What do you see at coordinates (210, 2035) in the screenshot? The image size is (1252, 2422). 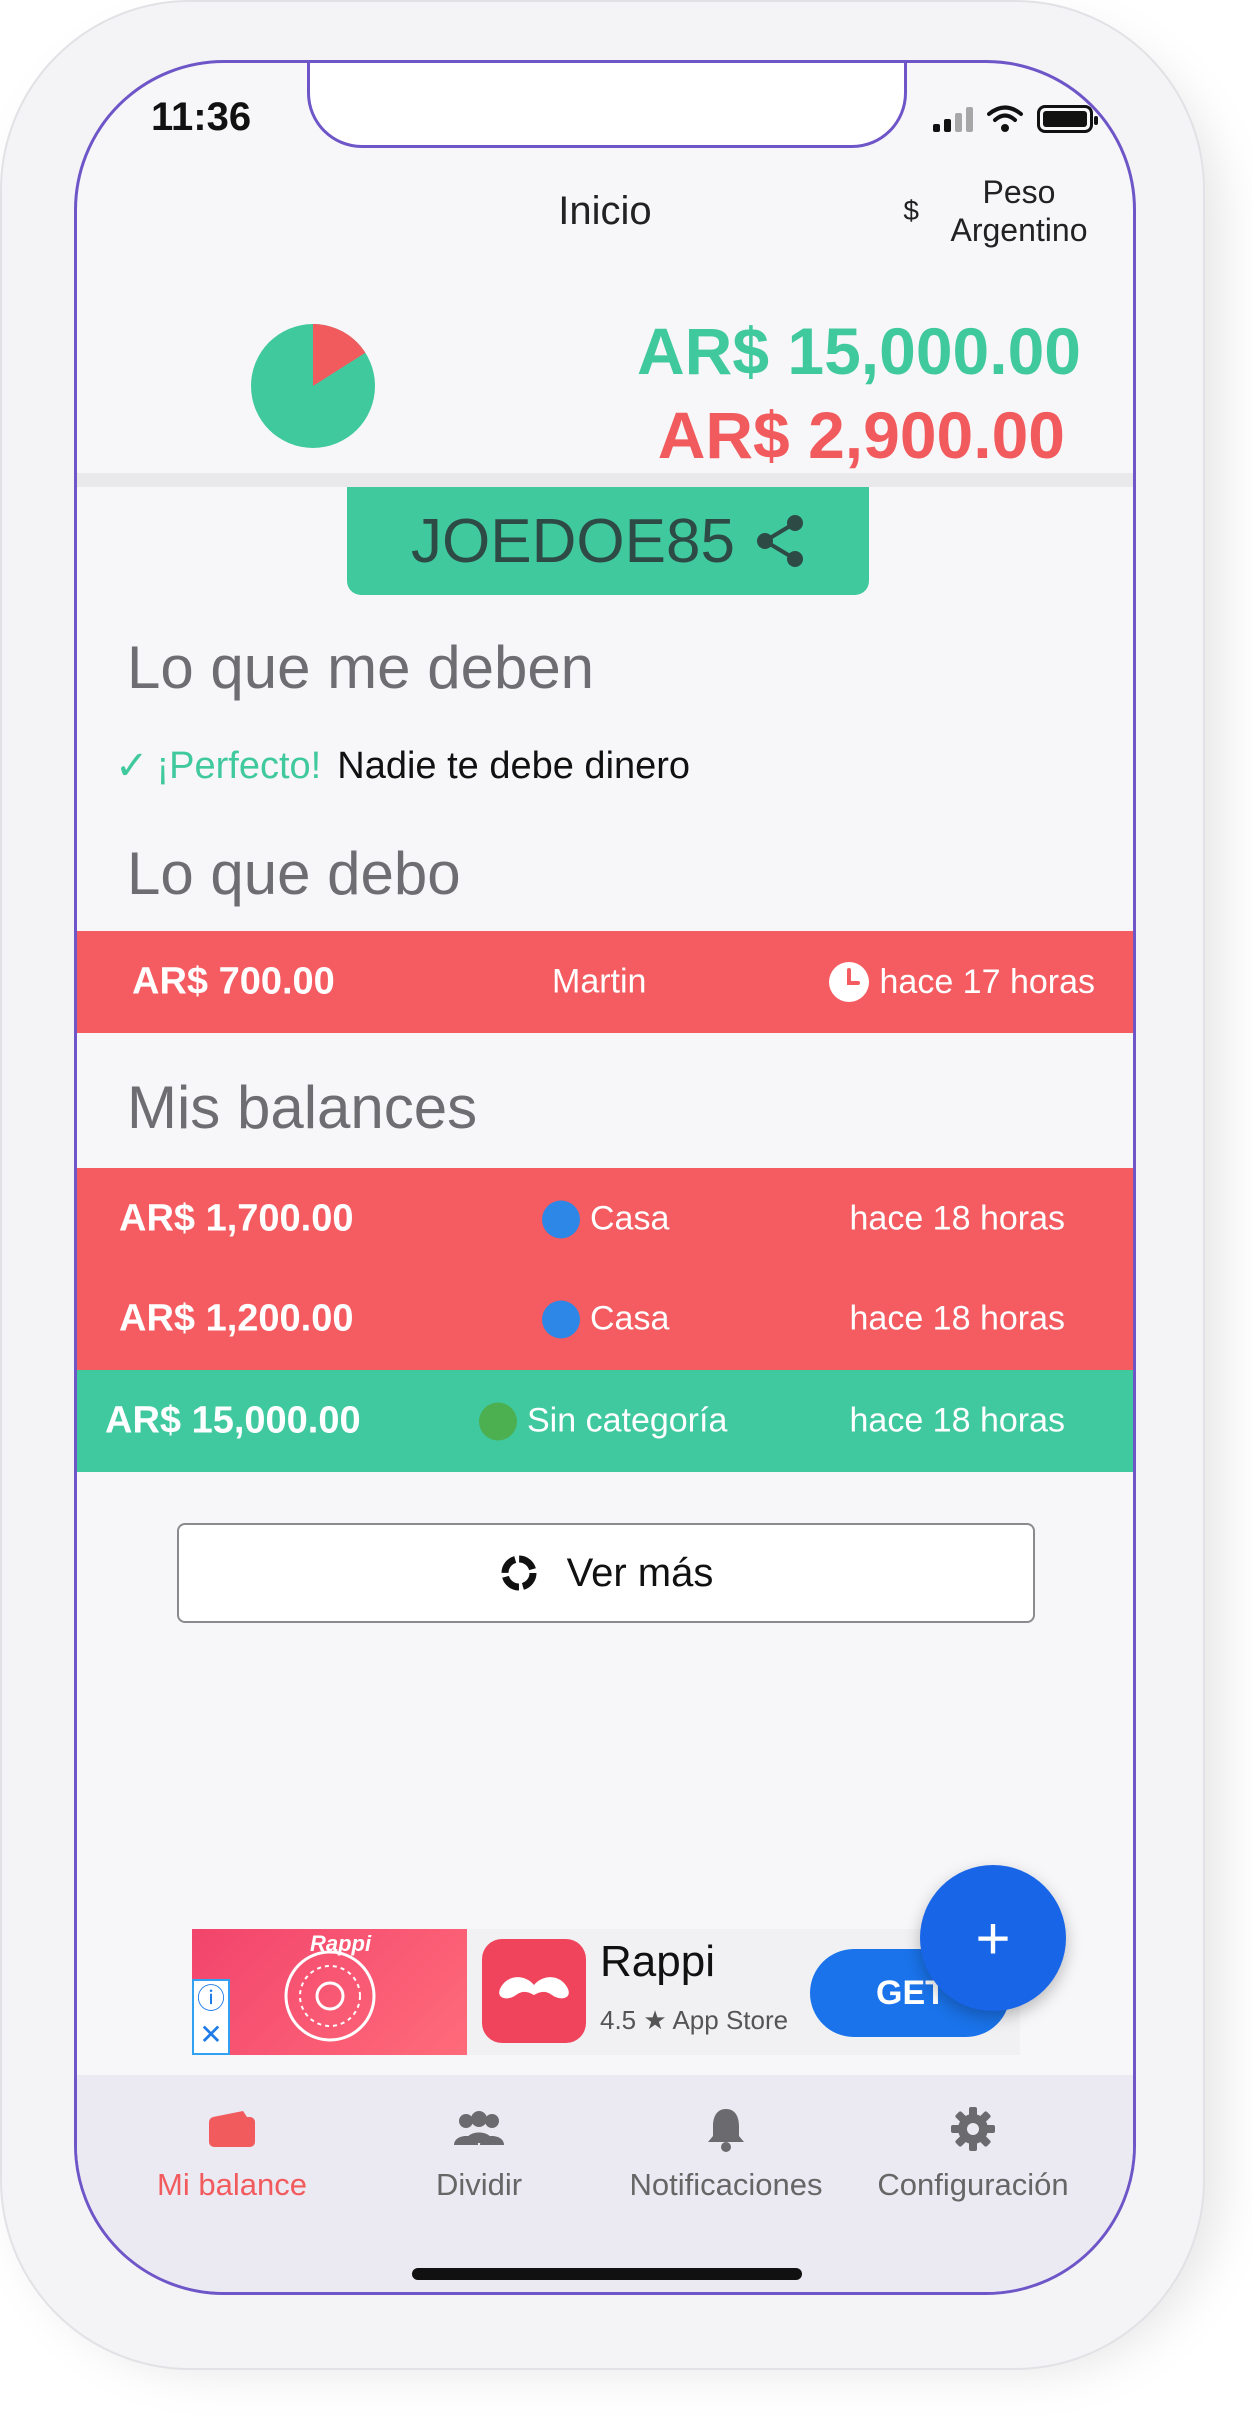 I see `close-icon: ✕` at bounding box center [210, 2035].